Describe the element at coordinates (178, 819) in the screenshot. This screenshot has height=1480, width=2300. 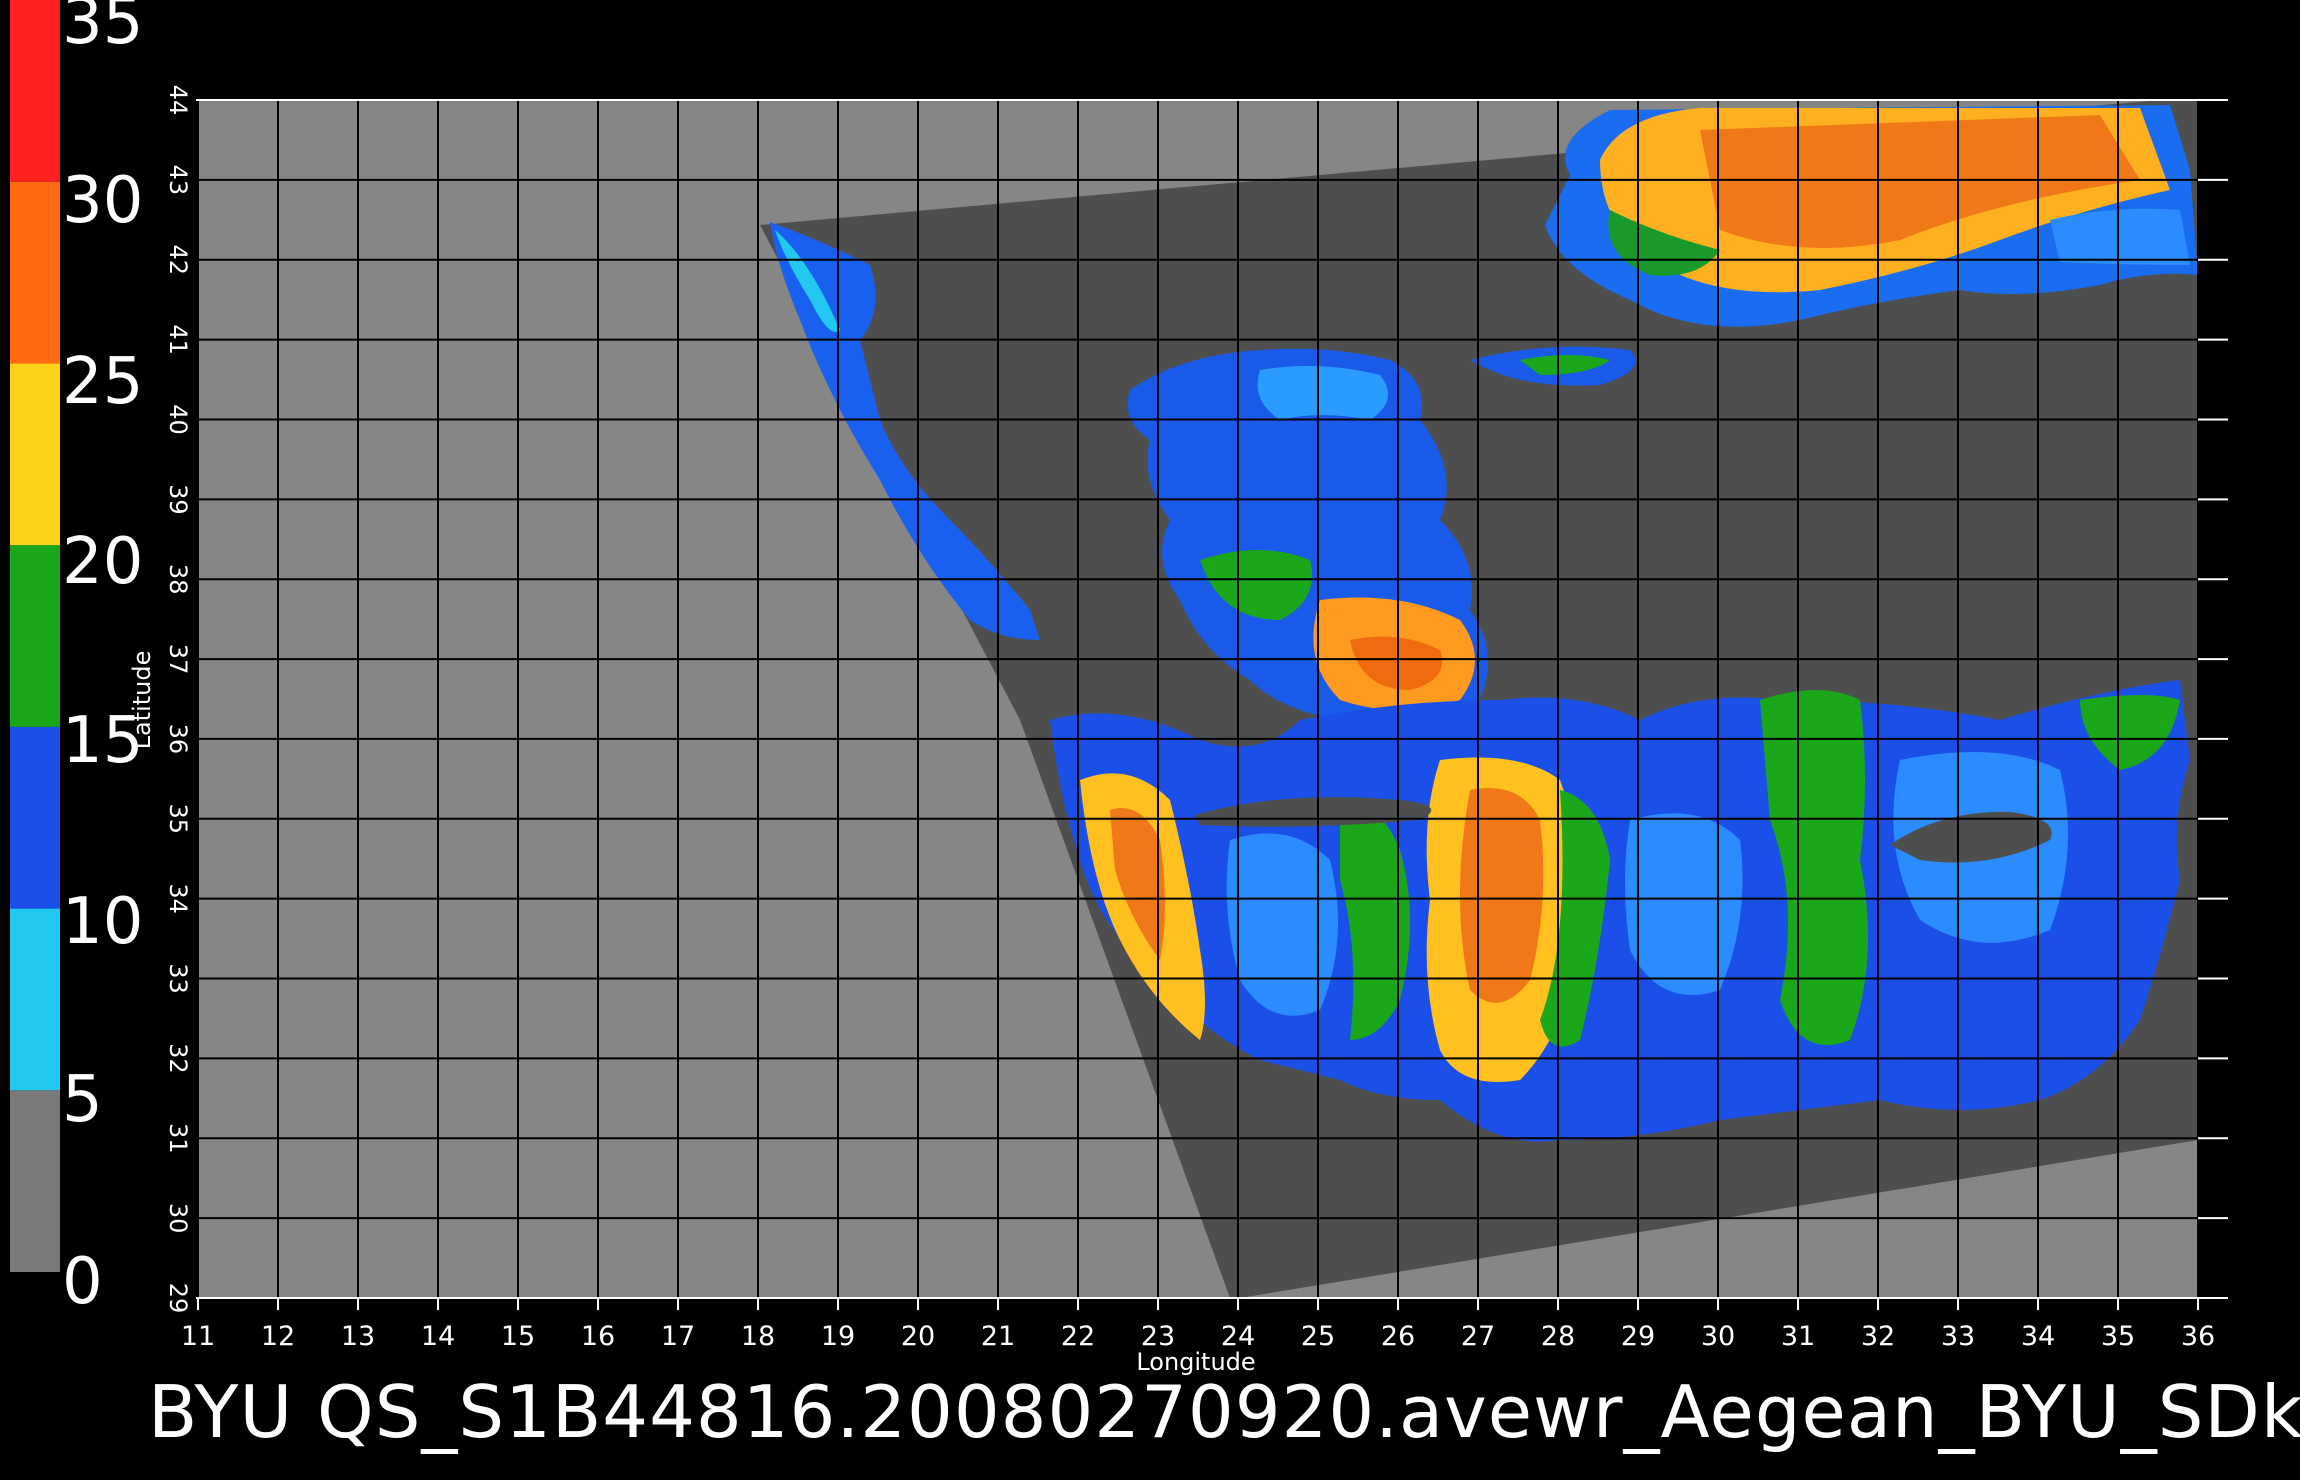
I see `lat-label-35: 35` at that location.